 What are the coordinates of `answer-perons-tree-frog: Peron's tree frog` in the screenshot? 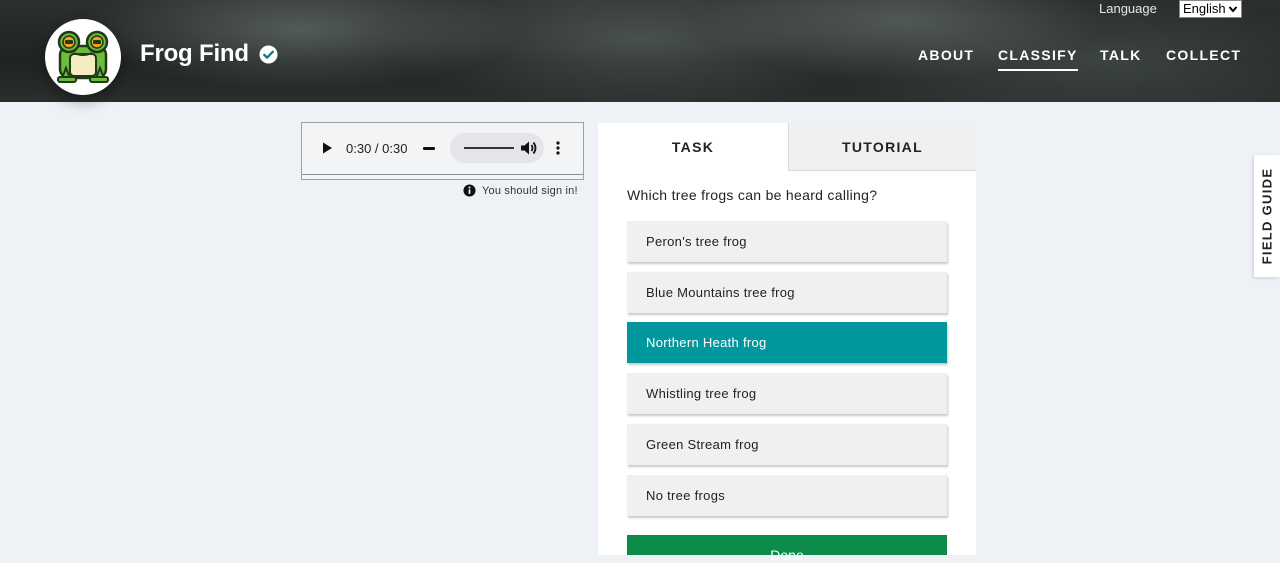 It's located at (787, 241).